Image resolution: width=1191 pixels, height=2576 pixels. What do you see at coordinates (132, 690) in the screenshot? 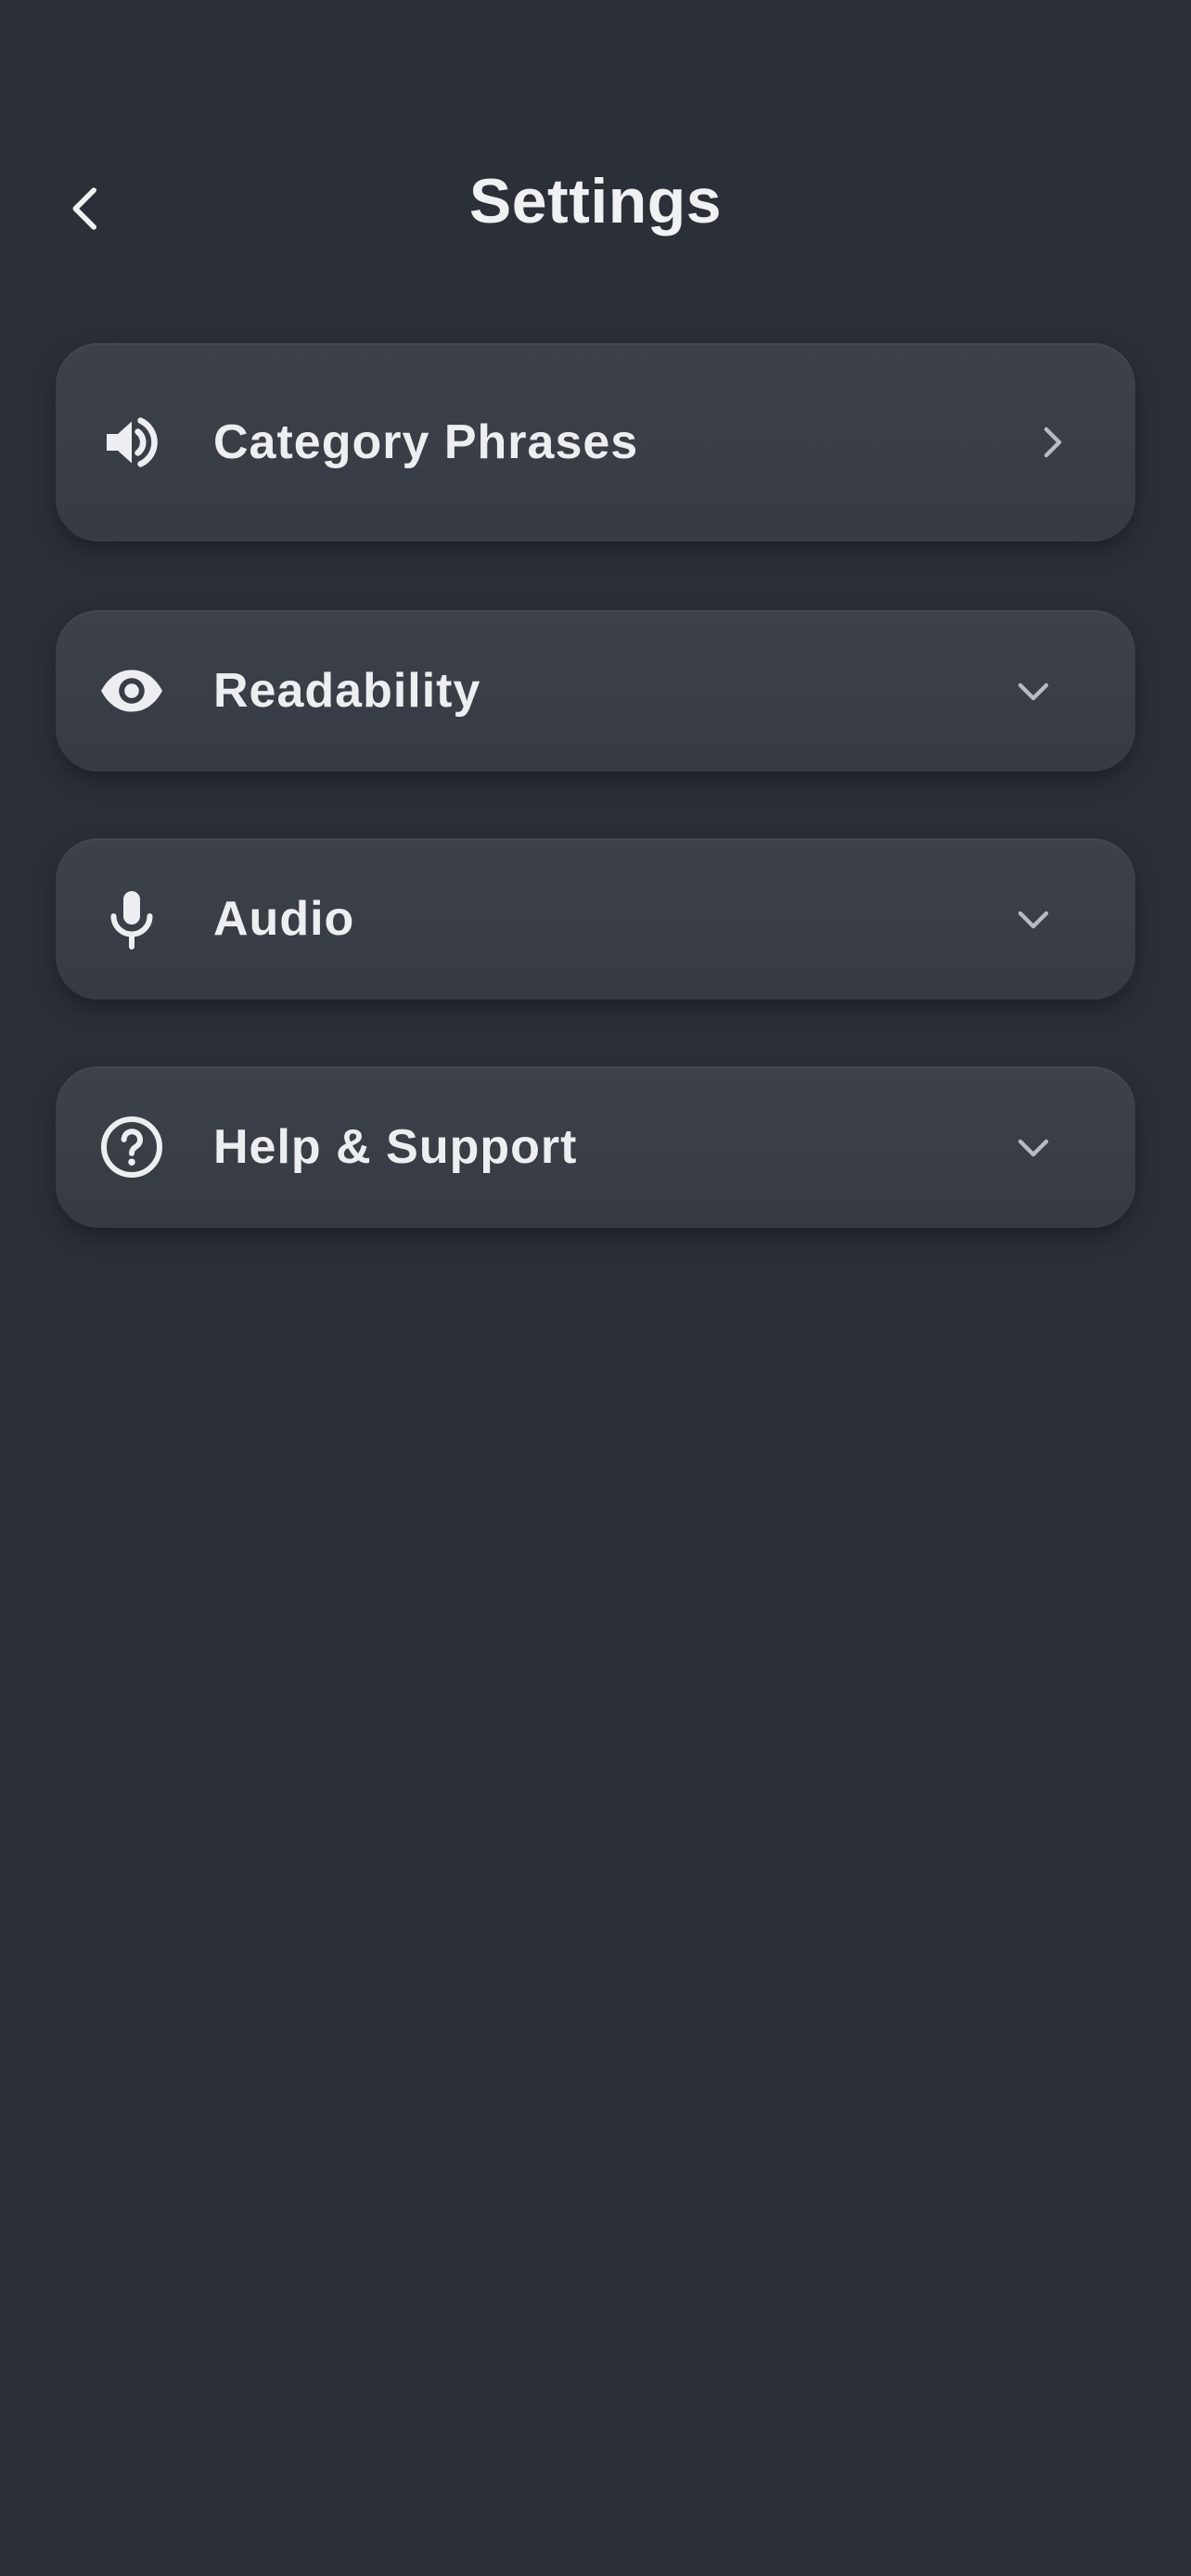
I see `eye-icon` at bounding box center [132, 690].